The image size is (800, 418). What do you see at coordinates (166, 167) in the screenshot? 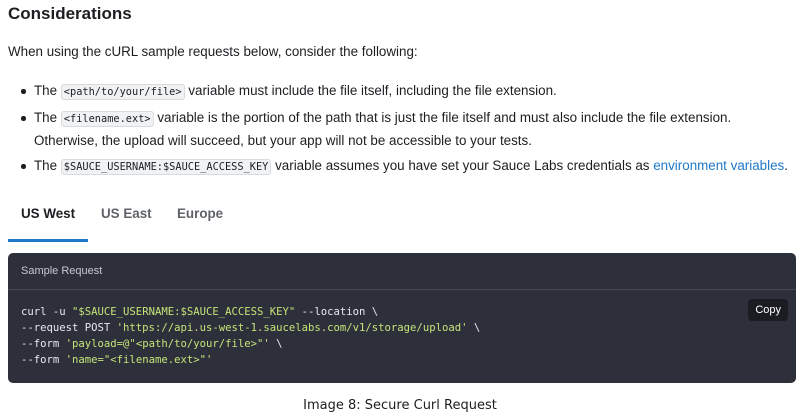
I see `inline-code: $SAUCE_USERNAME:$SAUCE_ACCESS_KEY` at bounding box center [166, 167].